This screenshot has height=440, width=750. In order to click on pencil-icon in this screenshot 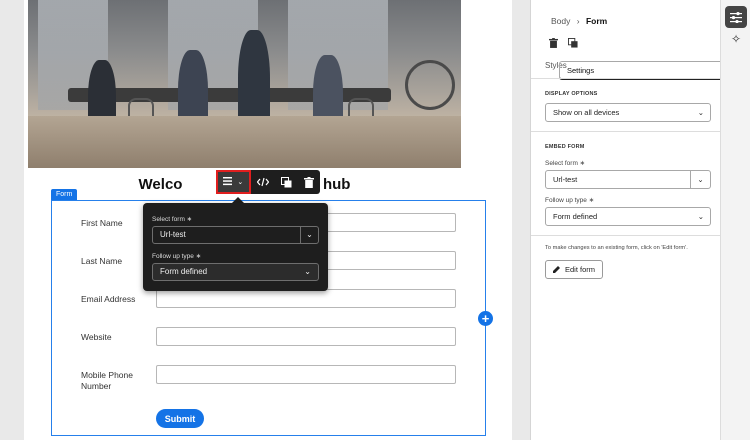, I will do `click(556, 270)`.